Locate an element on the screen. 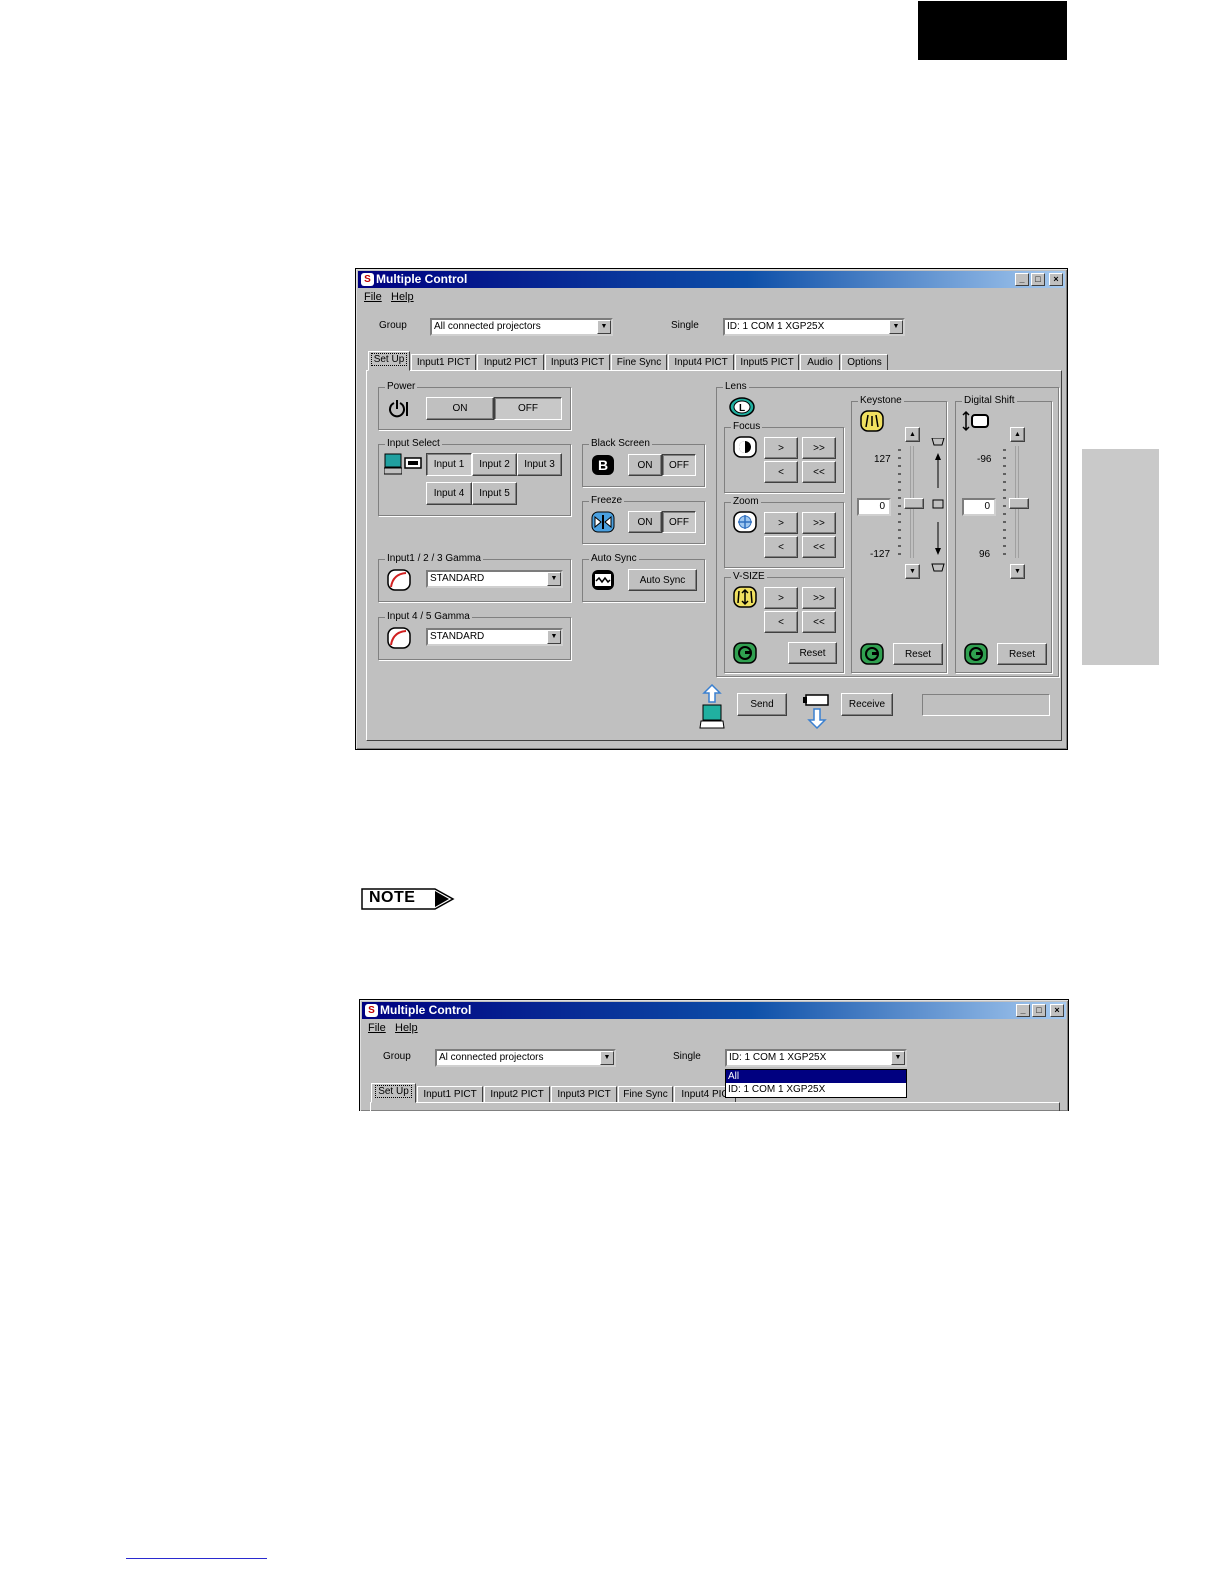 This screenshot has height=1584, width=1224. gamma-123-select: STANDARD ▼ is located at coordinates (494, 579).